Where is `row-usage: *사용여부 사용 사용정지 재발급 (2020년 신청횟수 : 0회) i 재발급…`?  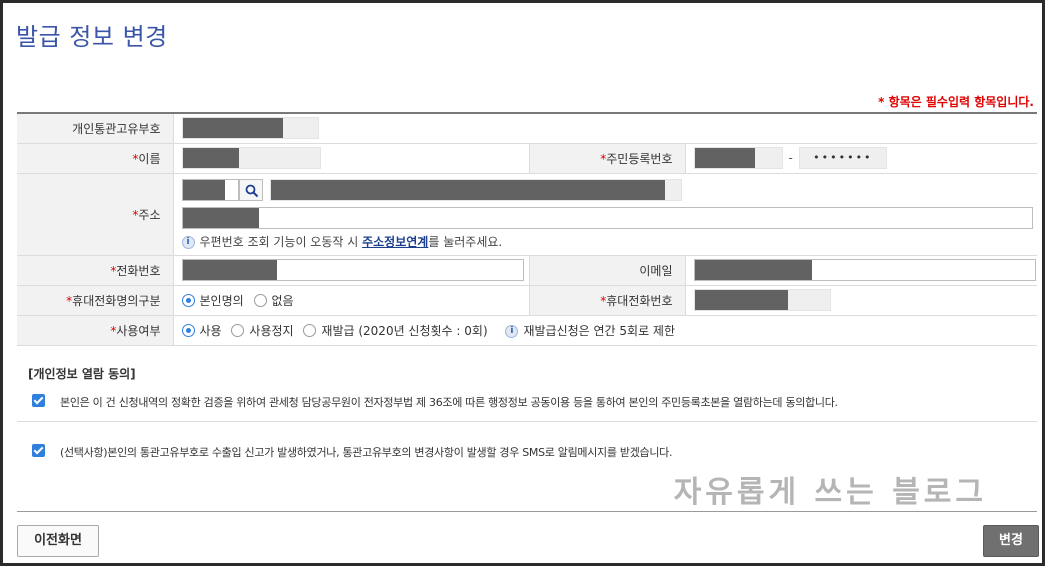
row-usage: *사용여부 사용 사용정지 재발급 (2020년 신청횟수 : 0회) i 재발급… is located at coordinates (527, 330).